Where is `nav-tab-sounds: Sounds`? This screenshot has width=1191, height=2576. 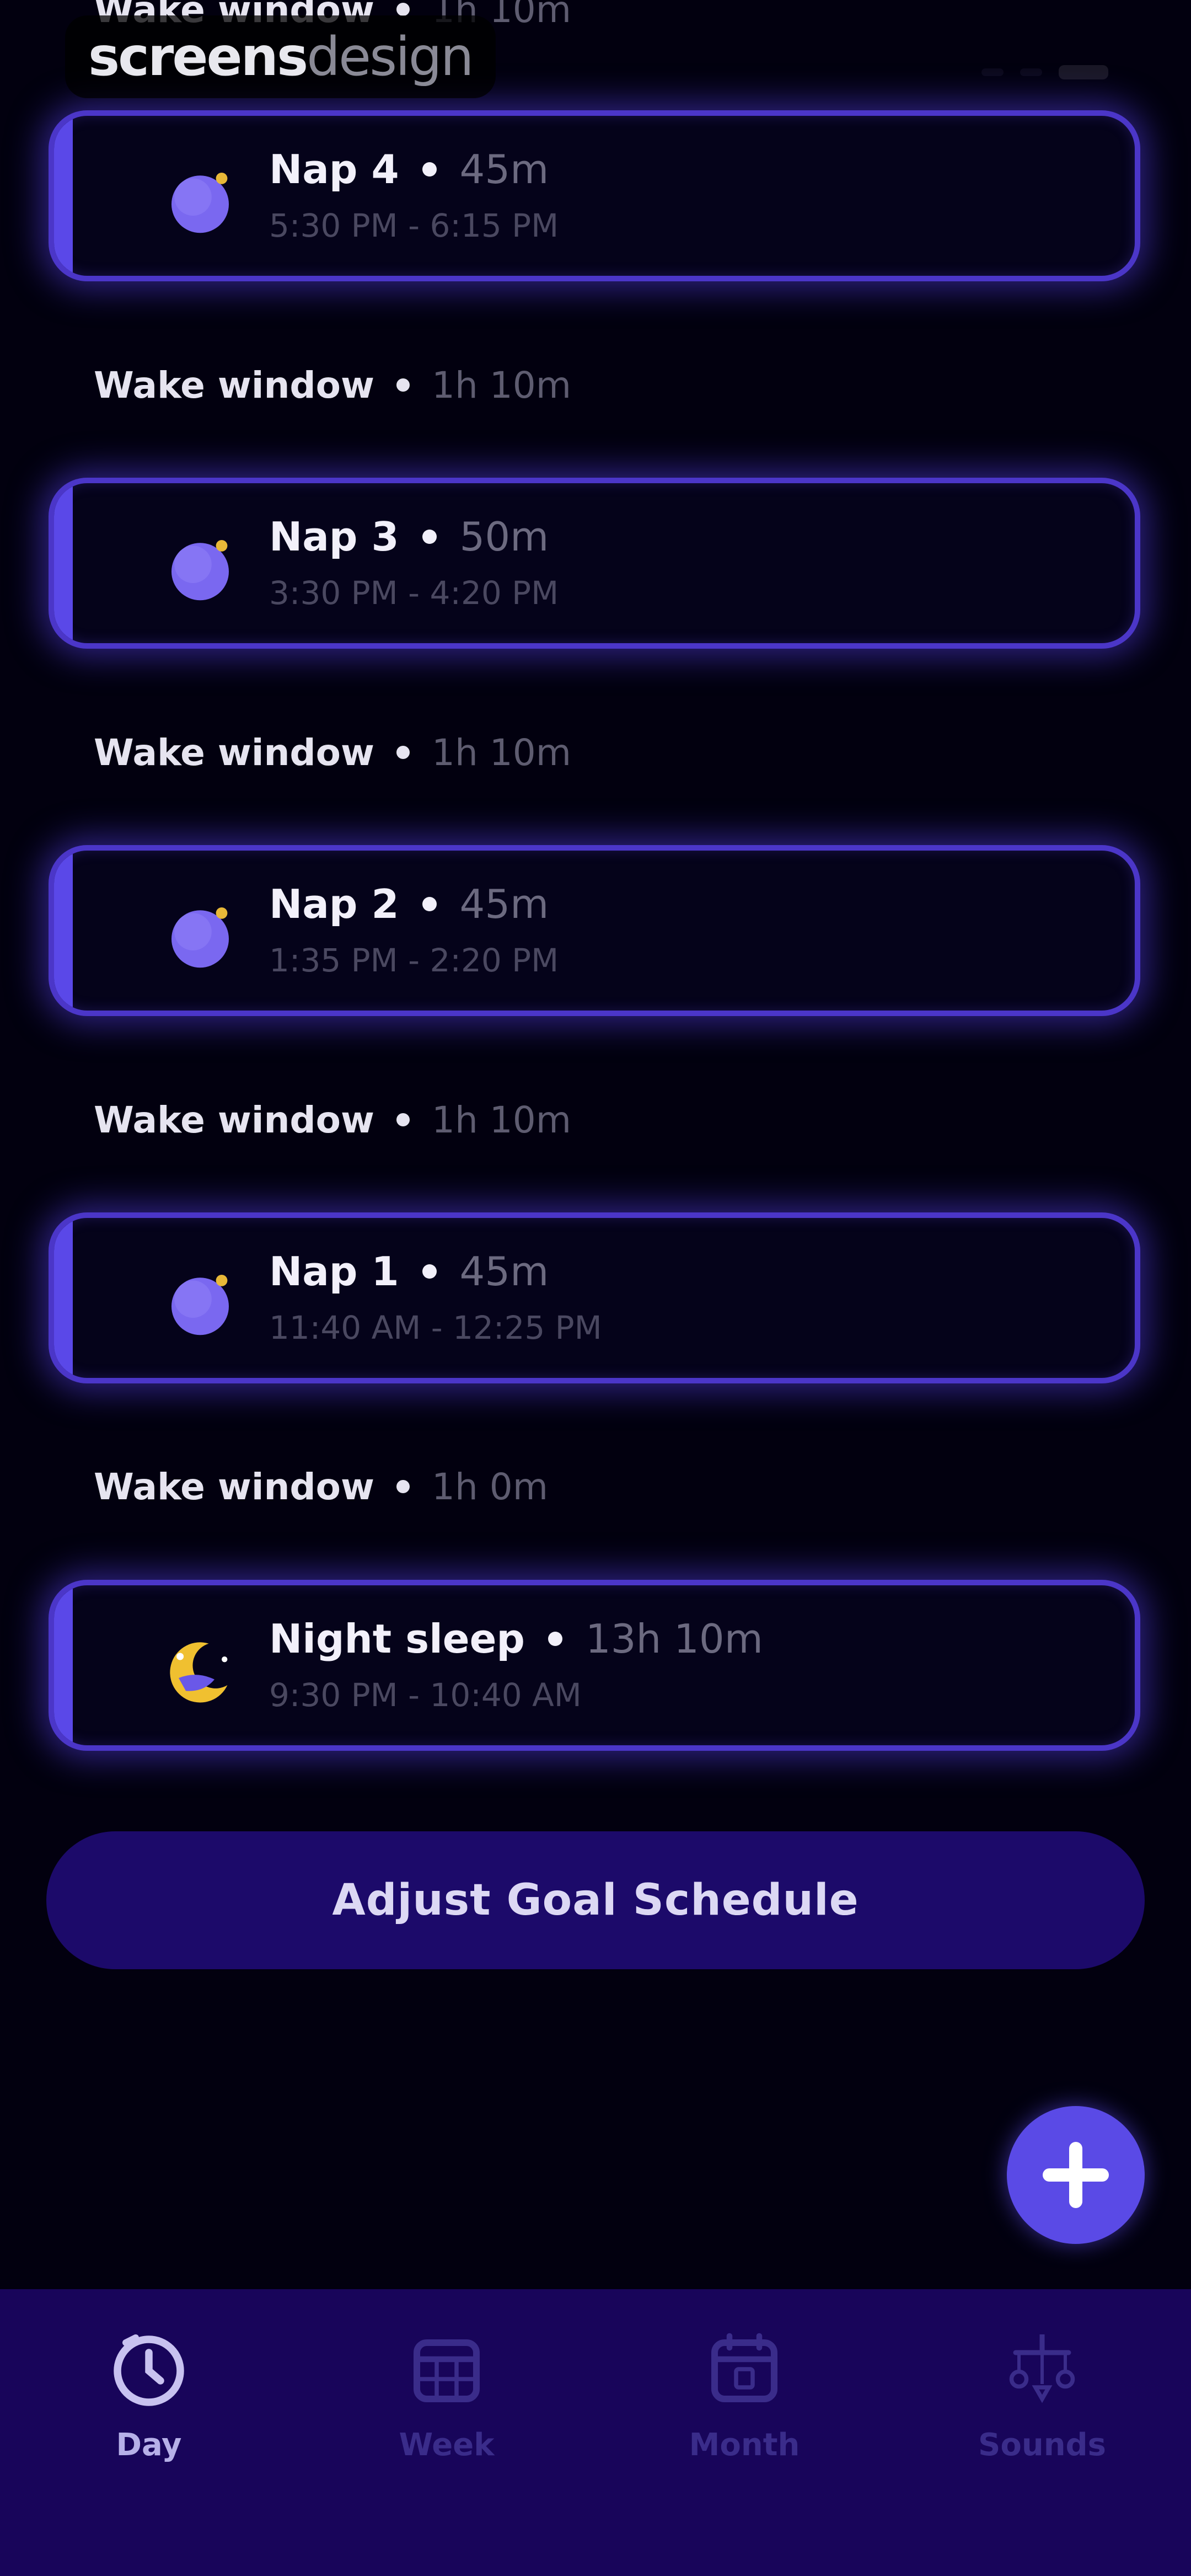
nav-tab-sounds: Sounds is located at coordinates (1042, 2432).